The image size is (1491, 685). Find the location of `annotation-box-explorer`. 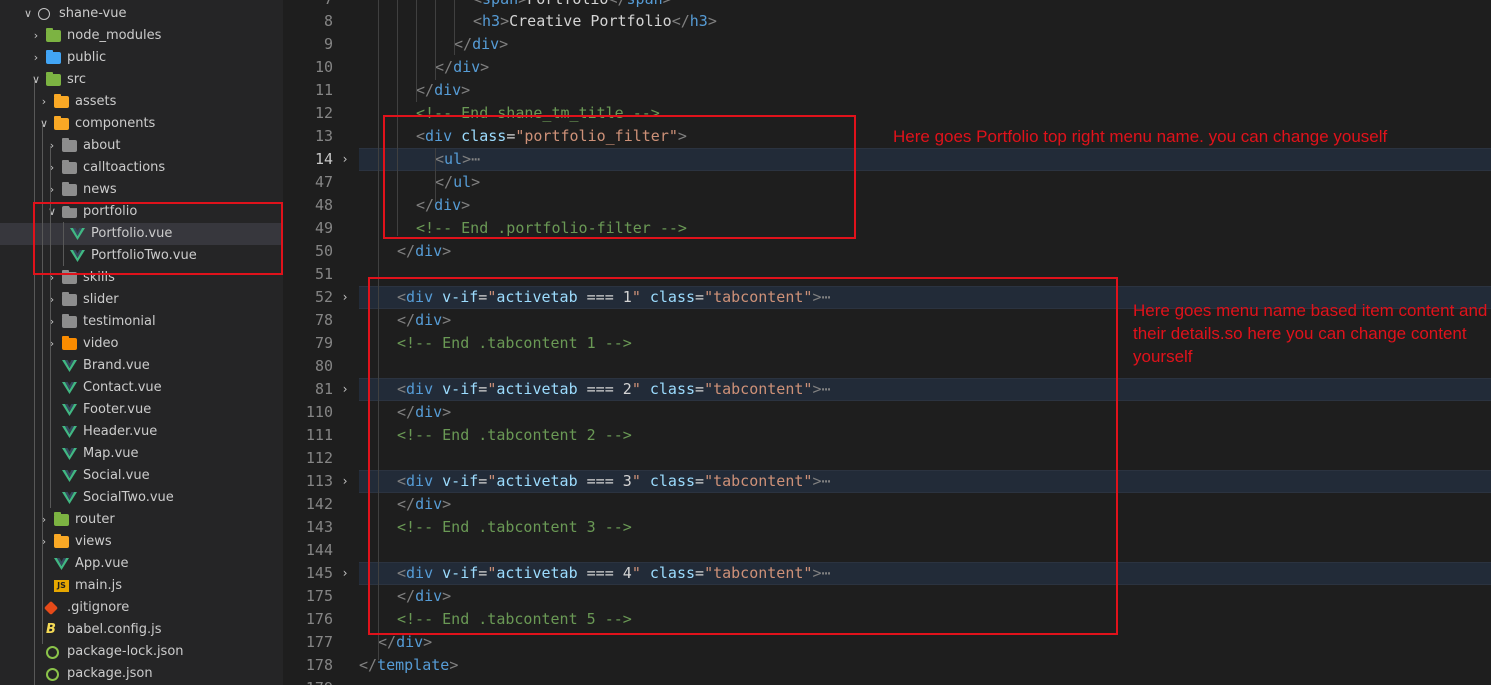

annotation-box-explorer is located at coordinates (158, 238).